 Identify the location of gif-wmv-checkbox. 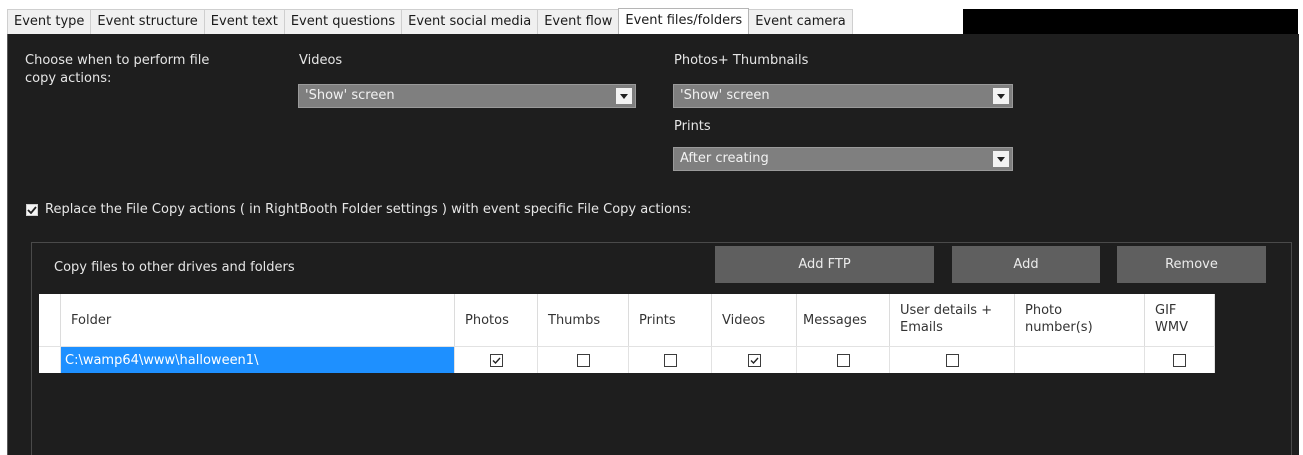
(1179, 360).